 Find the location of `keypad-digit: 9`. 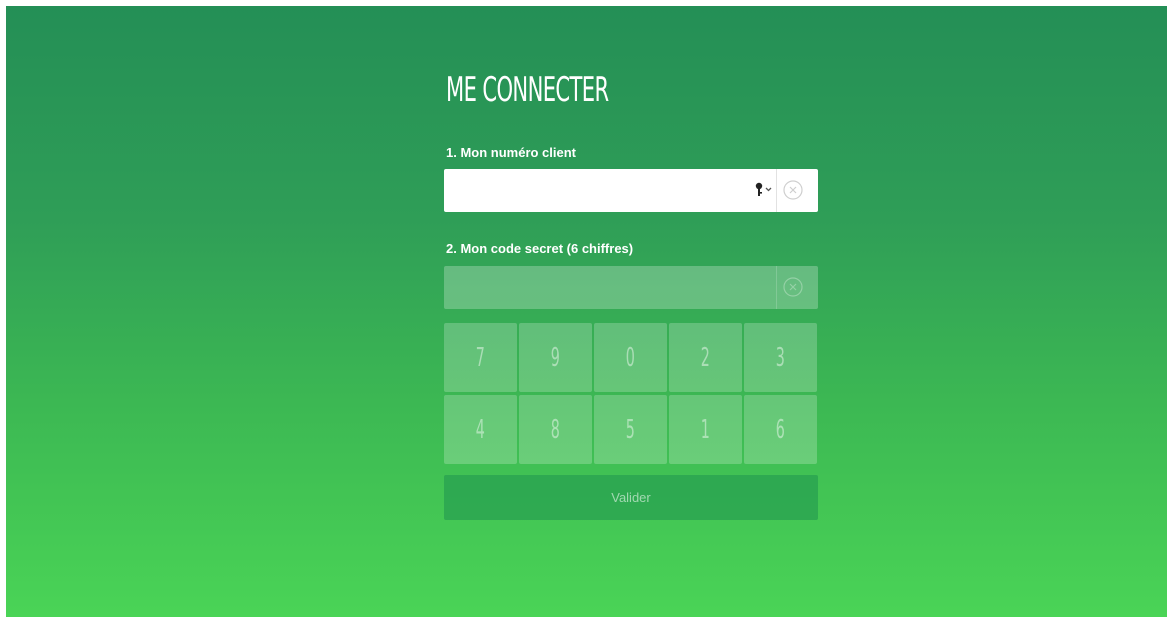

keypad-digit: 9 is located at coordinates (555, 357).